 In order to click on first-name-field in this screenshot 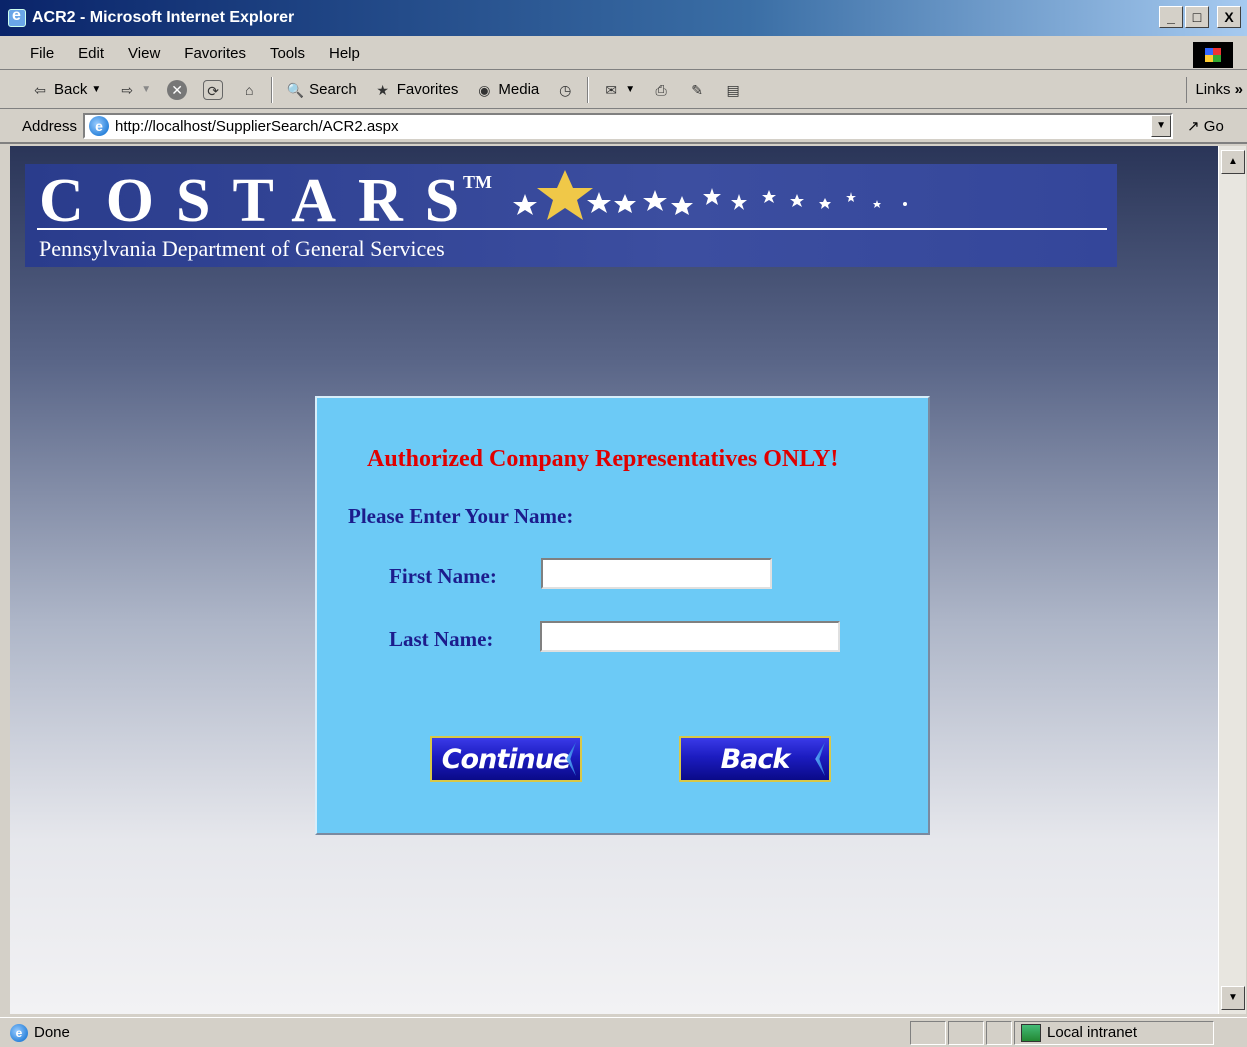, I will do `click(656, 573)`.